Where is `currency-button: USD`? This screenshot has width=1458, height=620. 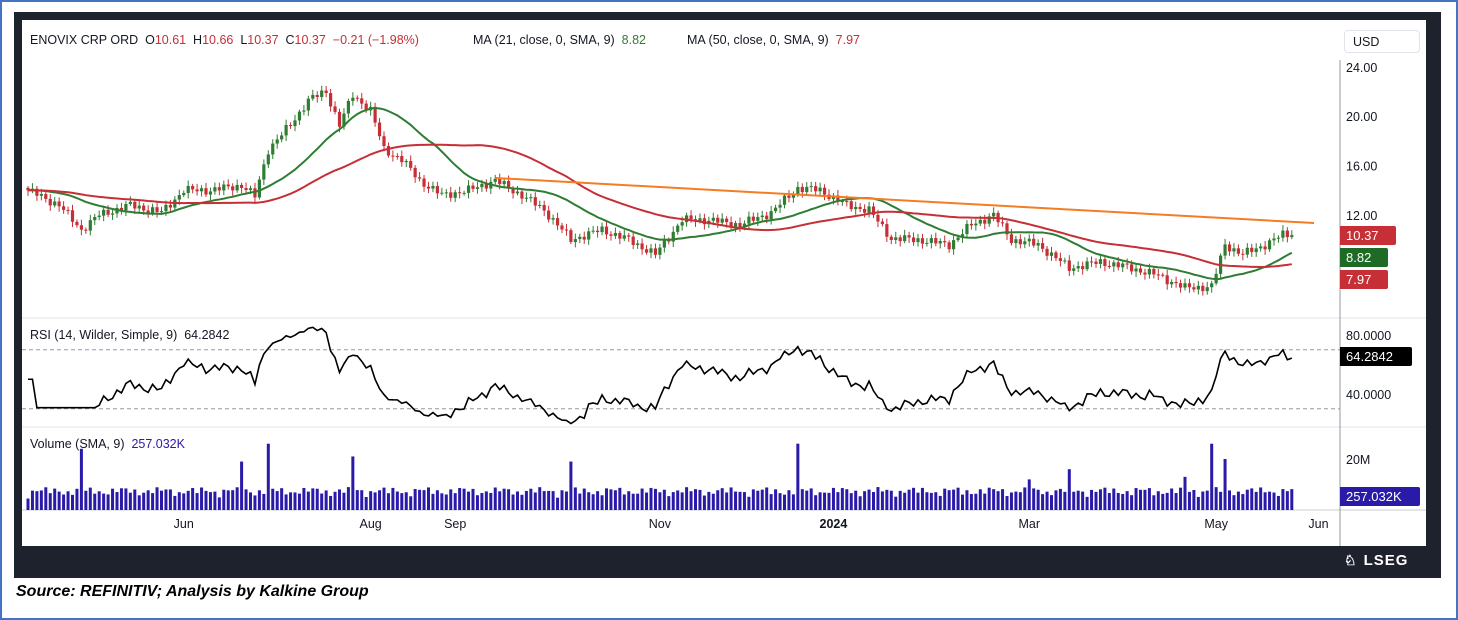
currency-button: USD is located at coordinates (1382, 41).